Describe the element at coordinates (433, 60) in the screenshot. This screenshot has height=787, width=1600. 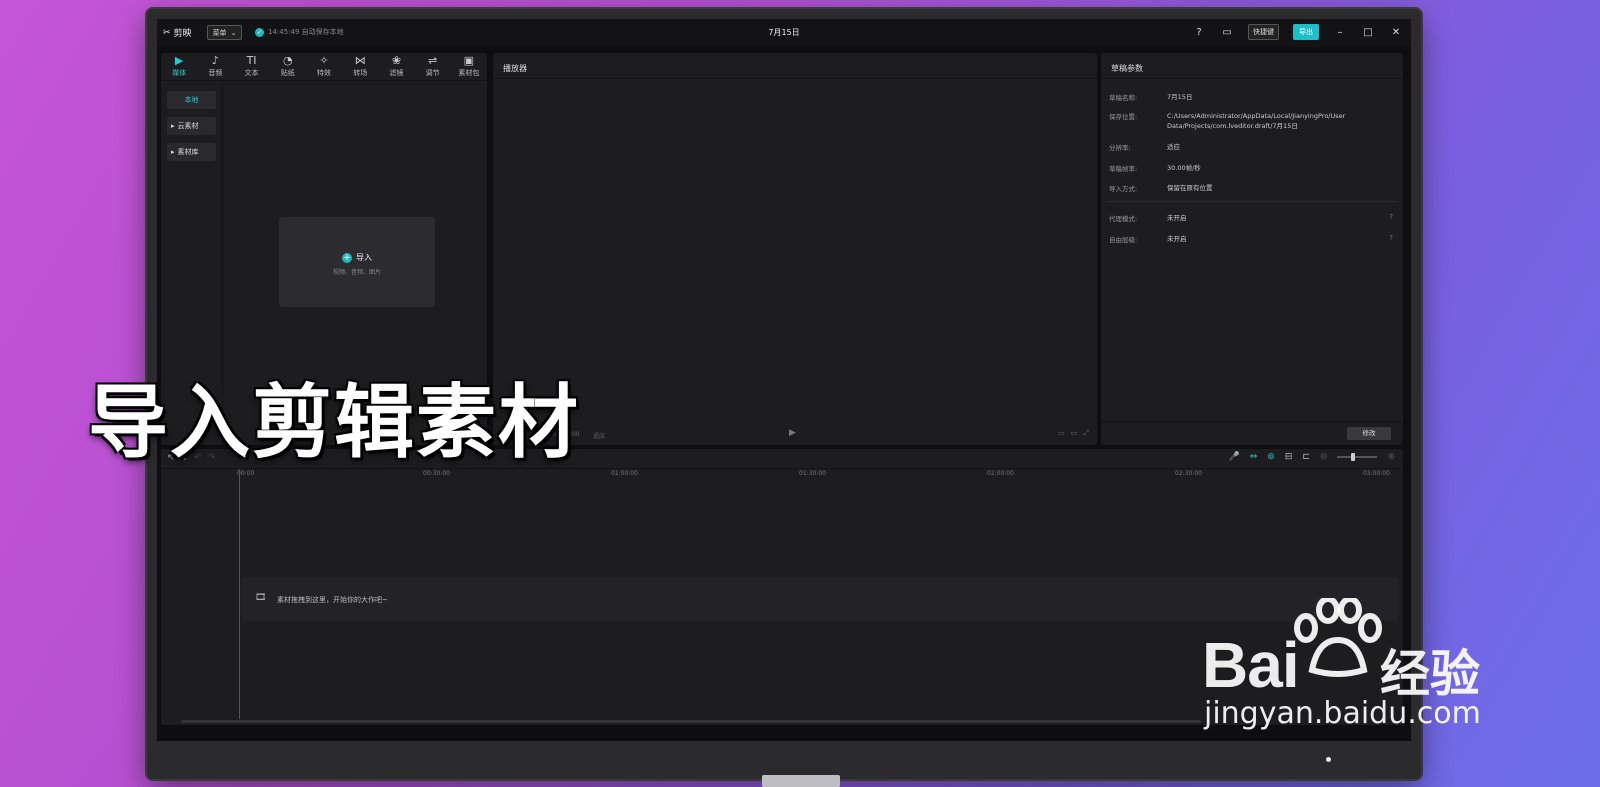
I see `tab-icon: ⇌` at that location.